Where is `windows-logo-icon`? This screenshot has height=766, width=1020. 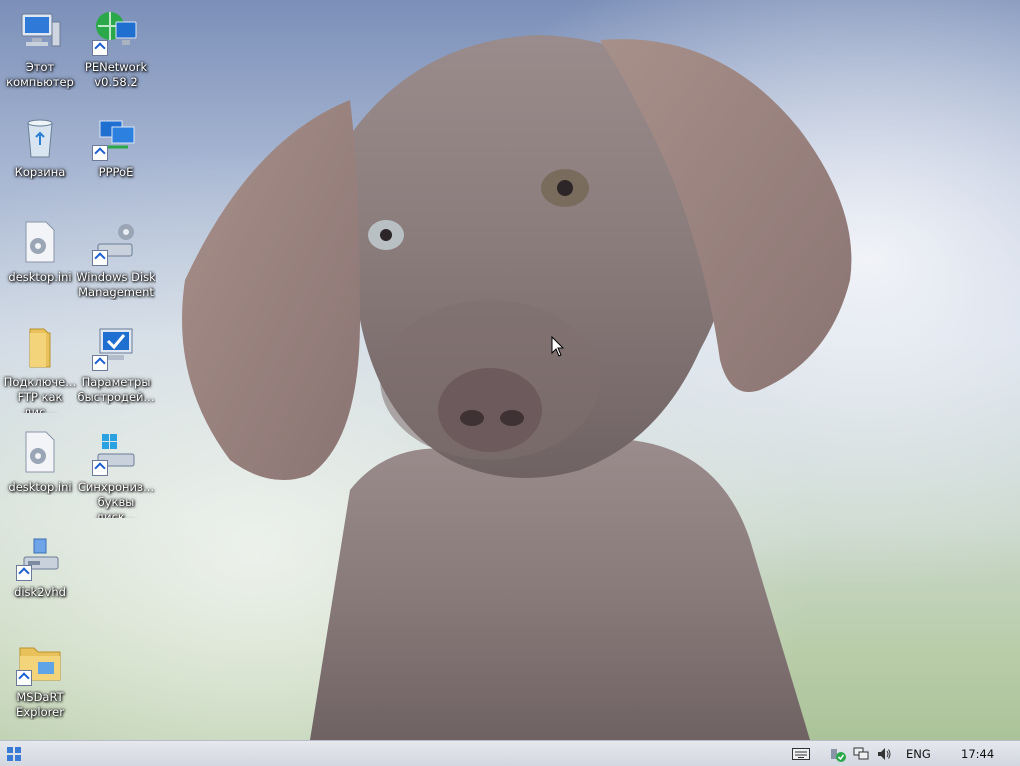
windows-logo-icon is located at coordinates (14, 754).